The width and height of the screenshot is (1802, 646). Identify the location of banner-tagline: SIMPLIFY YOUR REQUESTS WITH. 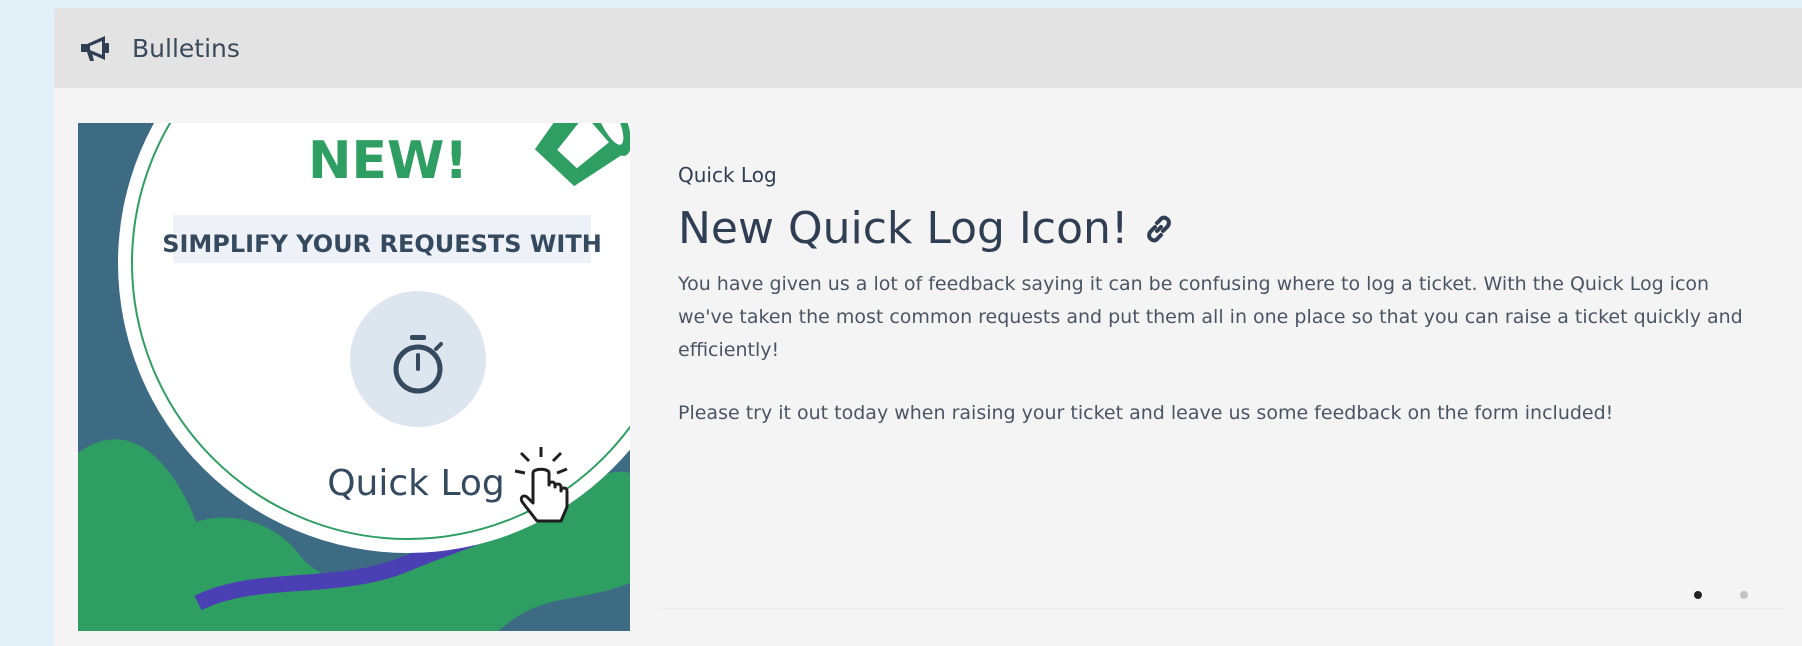
(382, 244).